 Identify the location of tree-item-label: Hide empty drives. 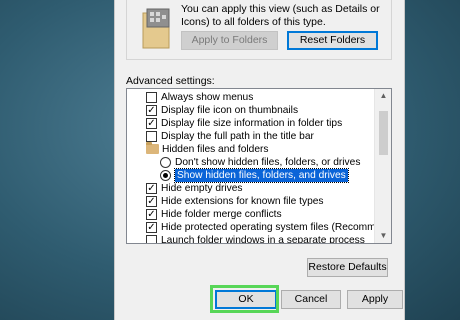
(202, 188).